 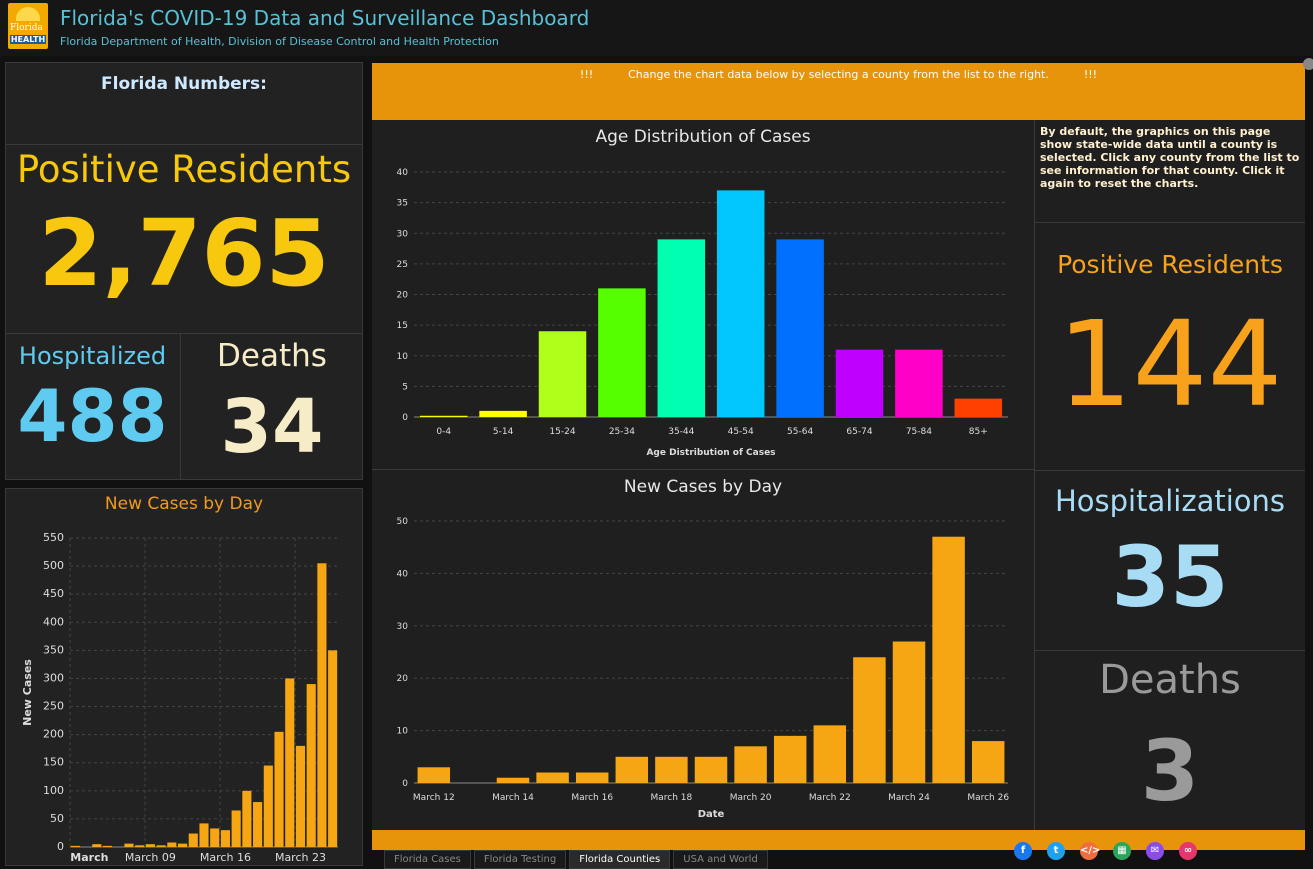 What do you see at coordinates (1090, 851) in the screenshot?
I see `embed-icon: </>` at bounding box center [1090, 851].